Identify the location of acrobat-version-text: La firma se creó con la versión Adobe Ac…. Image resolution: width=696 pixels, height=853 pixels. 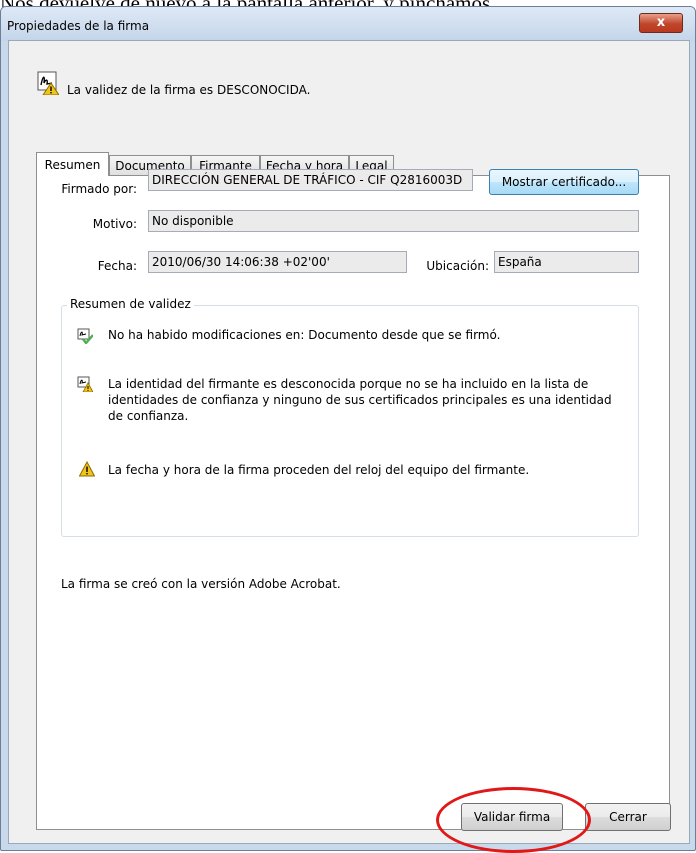
(201, 584).